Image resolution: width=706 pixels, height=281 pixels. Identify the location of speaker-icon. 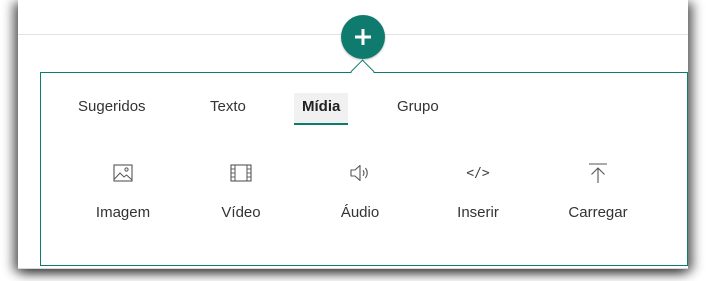
(359, 173).